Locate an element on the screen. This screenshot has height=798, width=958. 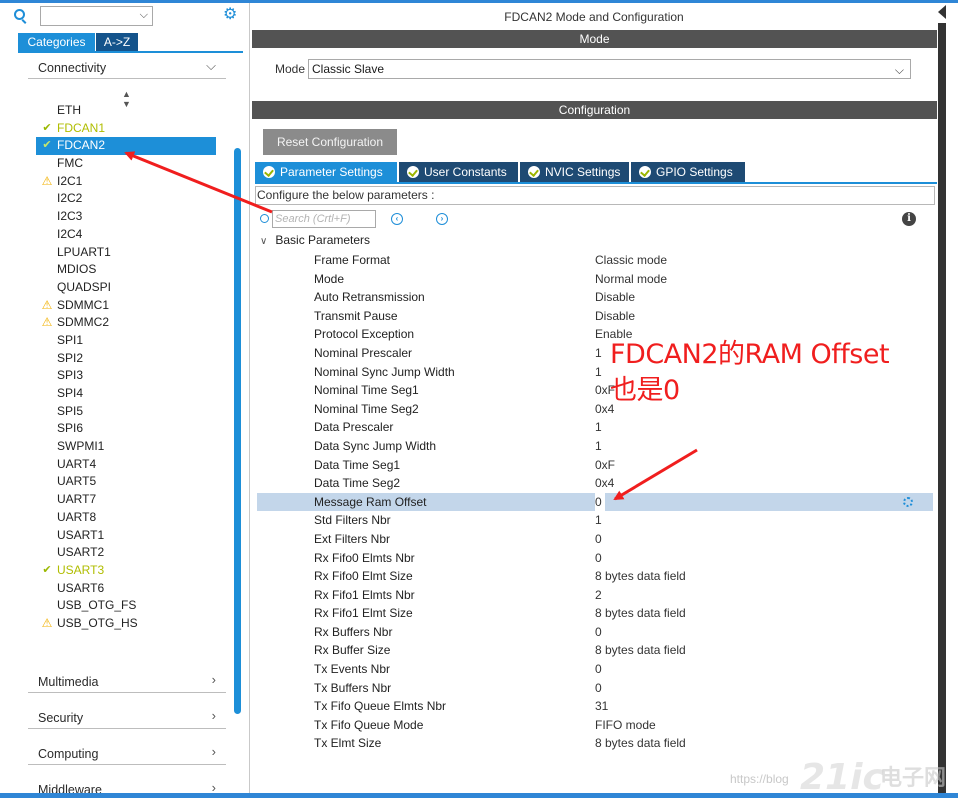
tab-parameter-settings: Parameter Settings is located at coordinates (326, 172).